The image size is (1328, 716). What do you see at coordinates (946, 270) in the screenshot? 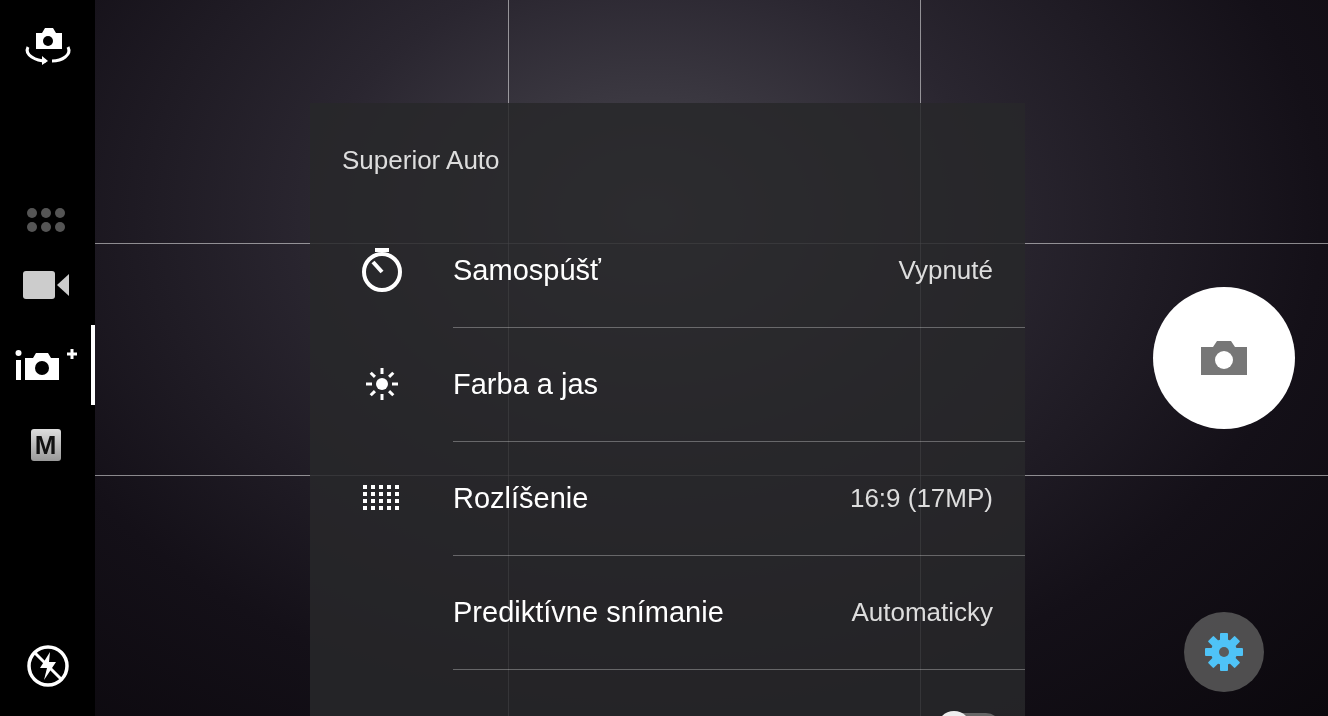
I see `setting-value: Vypnuté` at bounding box center [946, 270].